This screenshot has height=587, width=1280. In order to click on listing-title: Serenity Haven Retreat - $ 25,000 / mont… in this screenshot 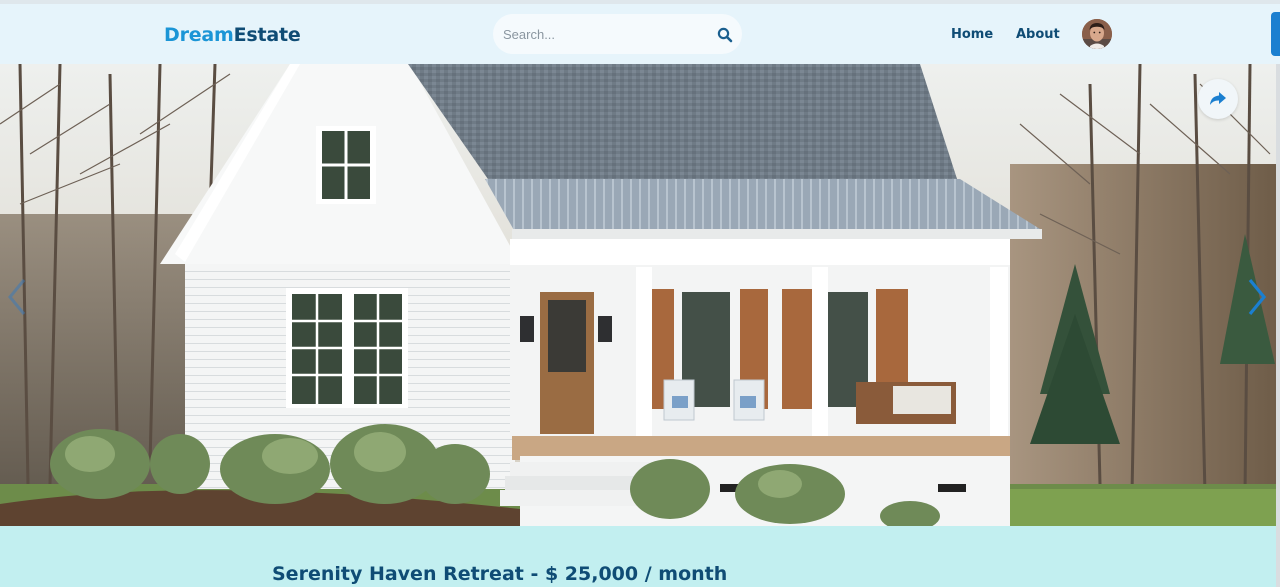, I will do `click(500, 574)`.